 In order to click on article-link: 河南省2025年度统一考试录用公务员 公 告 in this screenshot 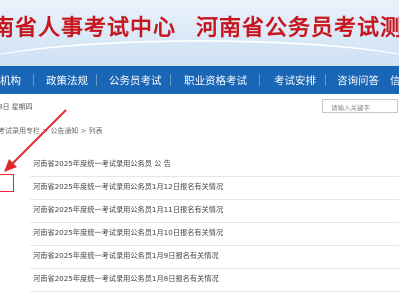, I will do `click(102, 164)`.